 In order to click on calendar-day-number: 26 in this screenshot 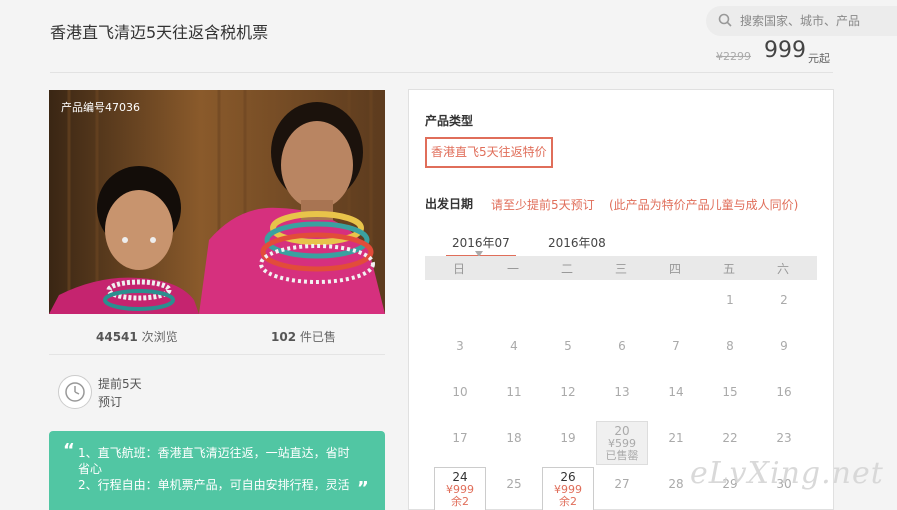, I will do `click(568, 477)`.